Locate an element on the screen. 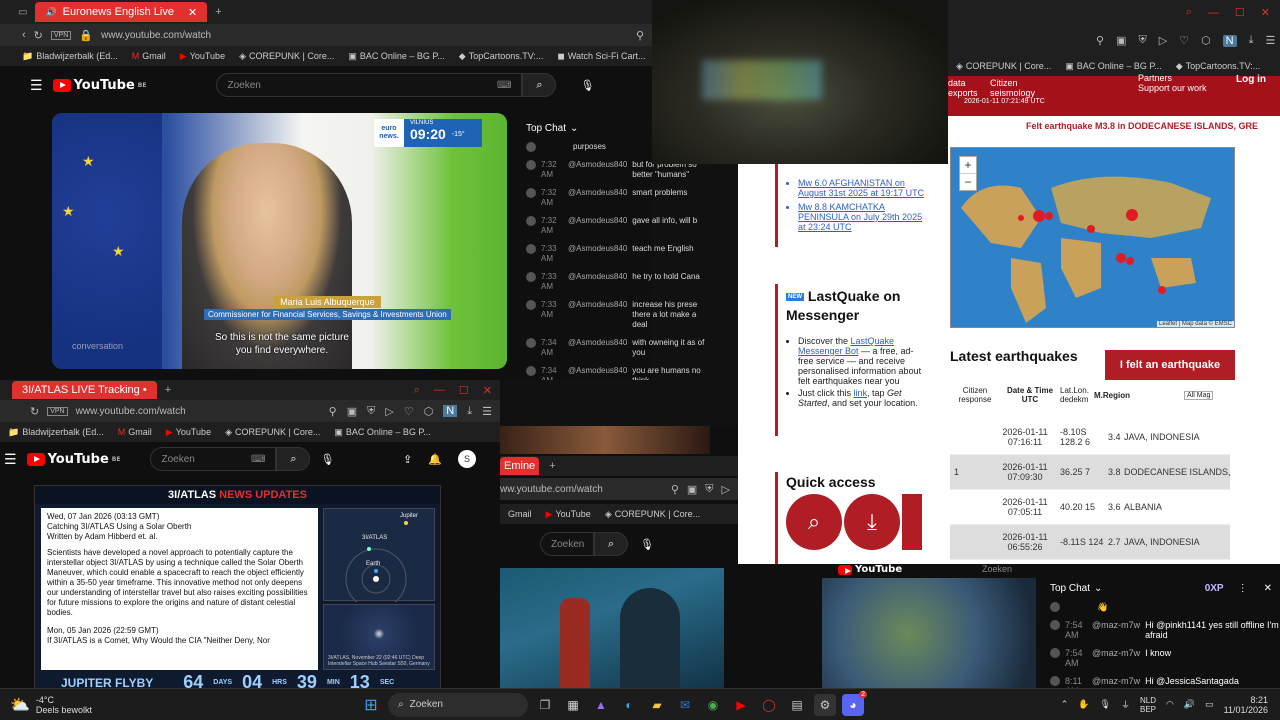  opera-icon: ◯ is located at coordinates (769, 705).